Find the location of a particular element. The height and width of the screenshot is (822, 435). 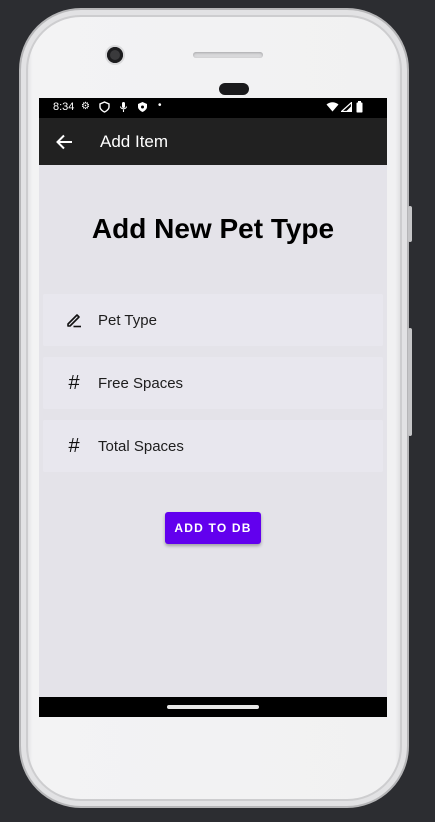

total-spaces-input is located at coordinates (233, 446).